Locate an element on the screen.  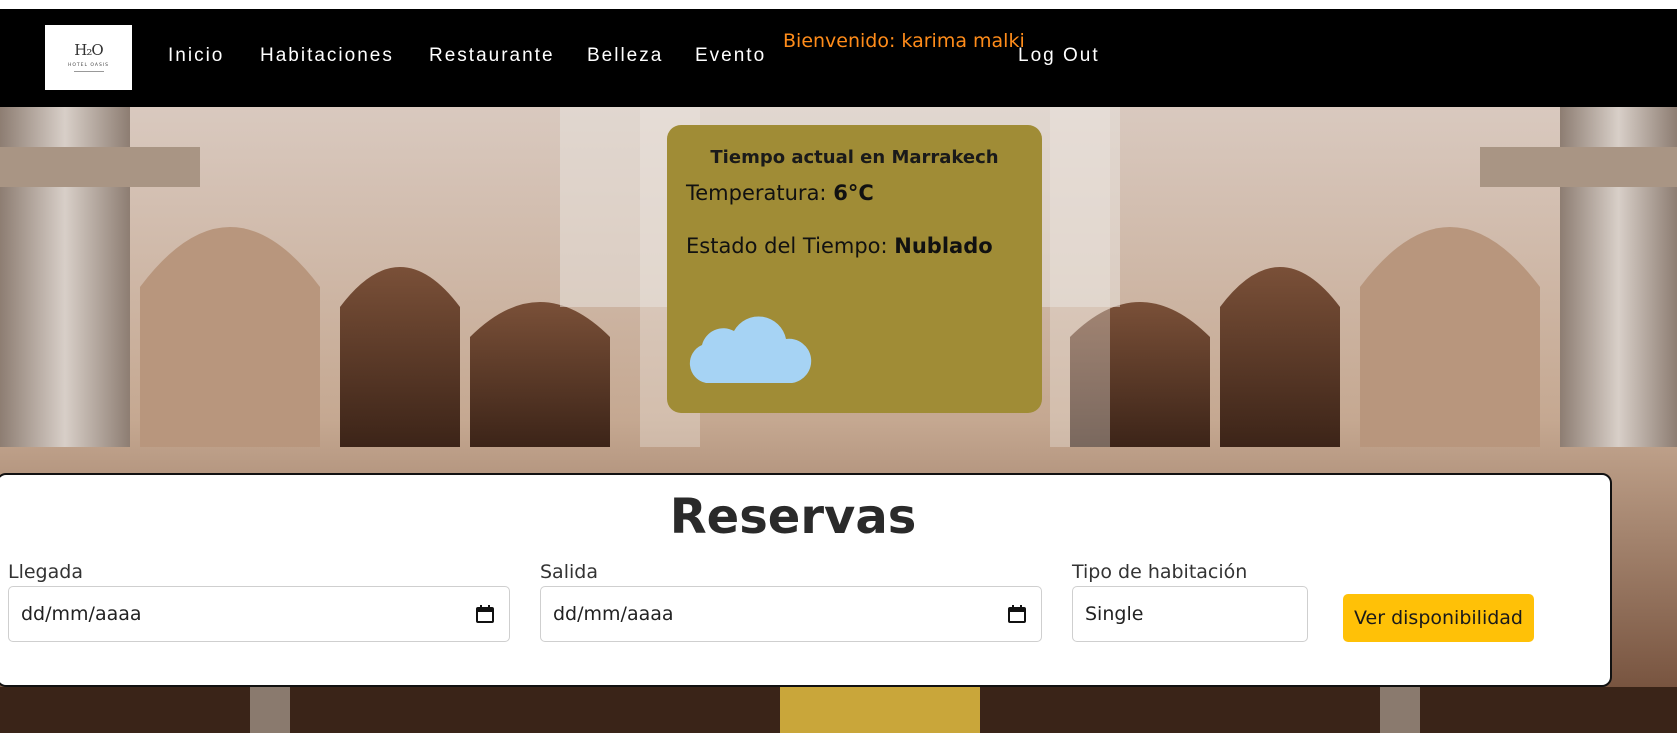
nav-restaurante: Restaurante is located at coordinates (492, 56).